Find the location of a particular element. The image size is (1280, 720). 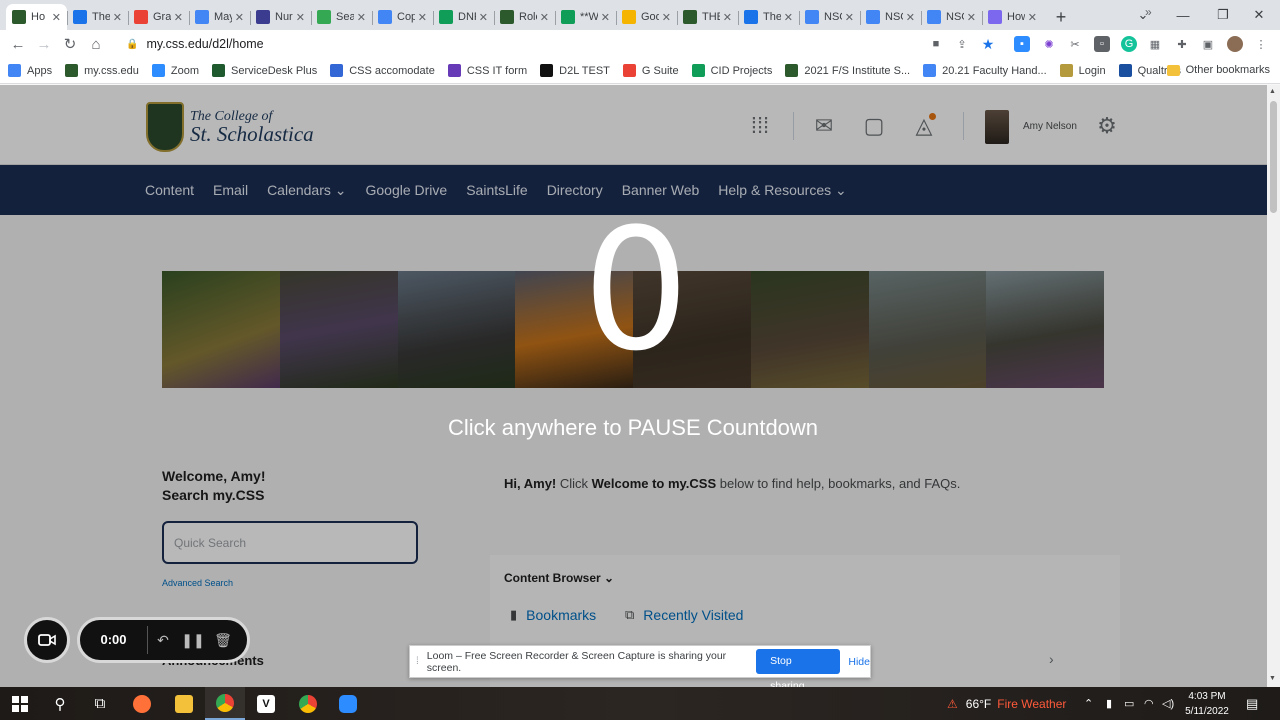

profile-avatar-icon is located at coordinates (1235, 44).